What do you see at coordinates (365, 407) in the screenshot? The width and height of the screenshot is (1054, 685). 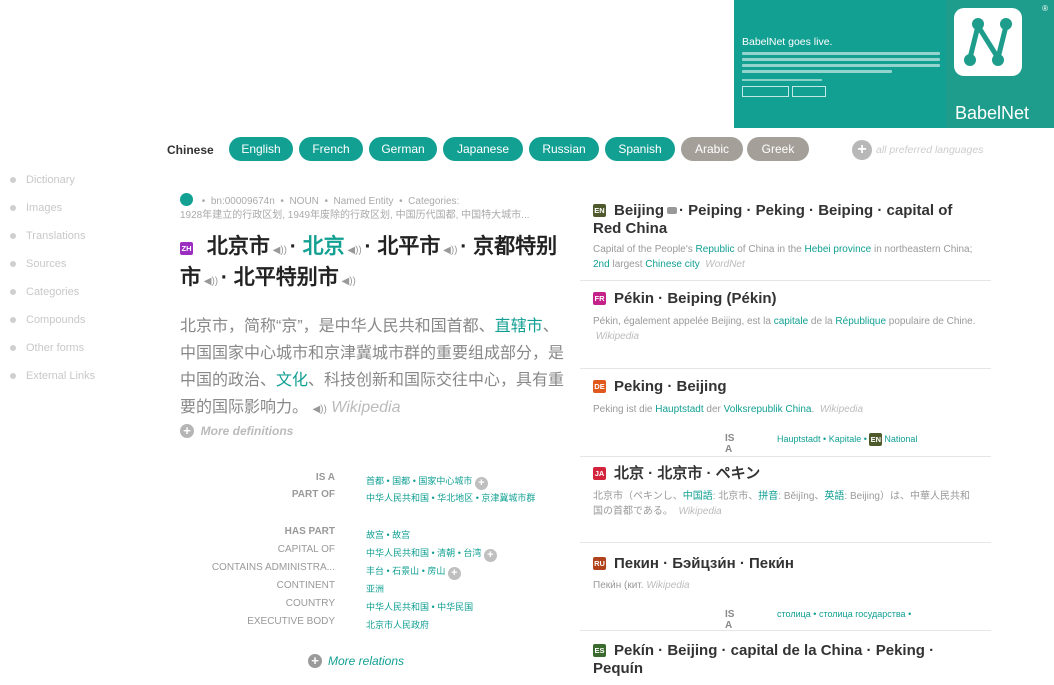 I see `definition-source: Wikipedia` at bounding box center [365, 407].